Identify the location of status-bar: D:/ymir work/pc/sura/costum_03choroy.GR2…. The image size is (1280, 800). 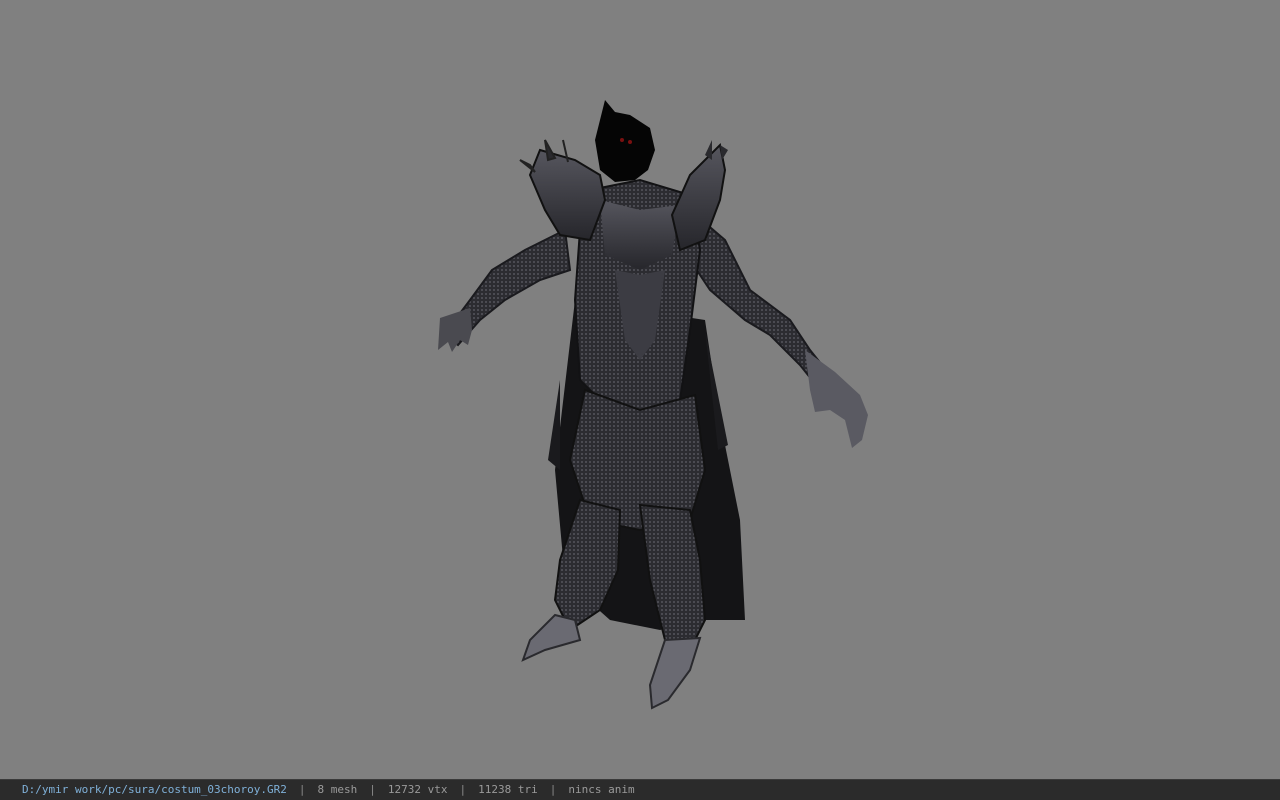
(640, 789).